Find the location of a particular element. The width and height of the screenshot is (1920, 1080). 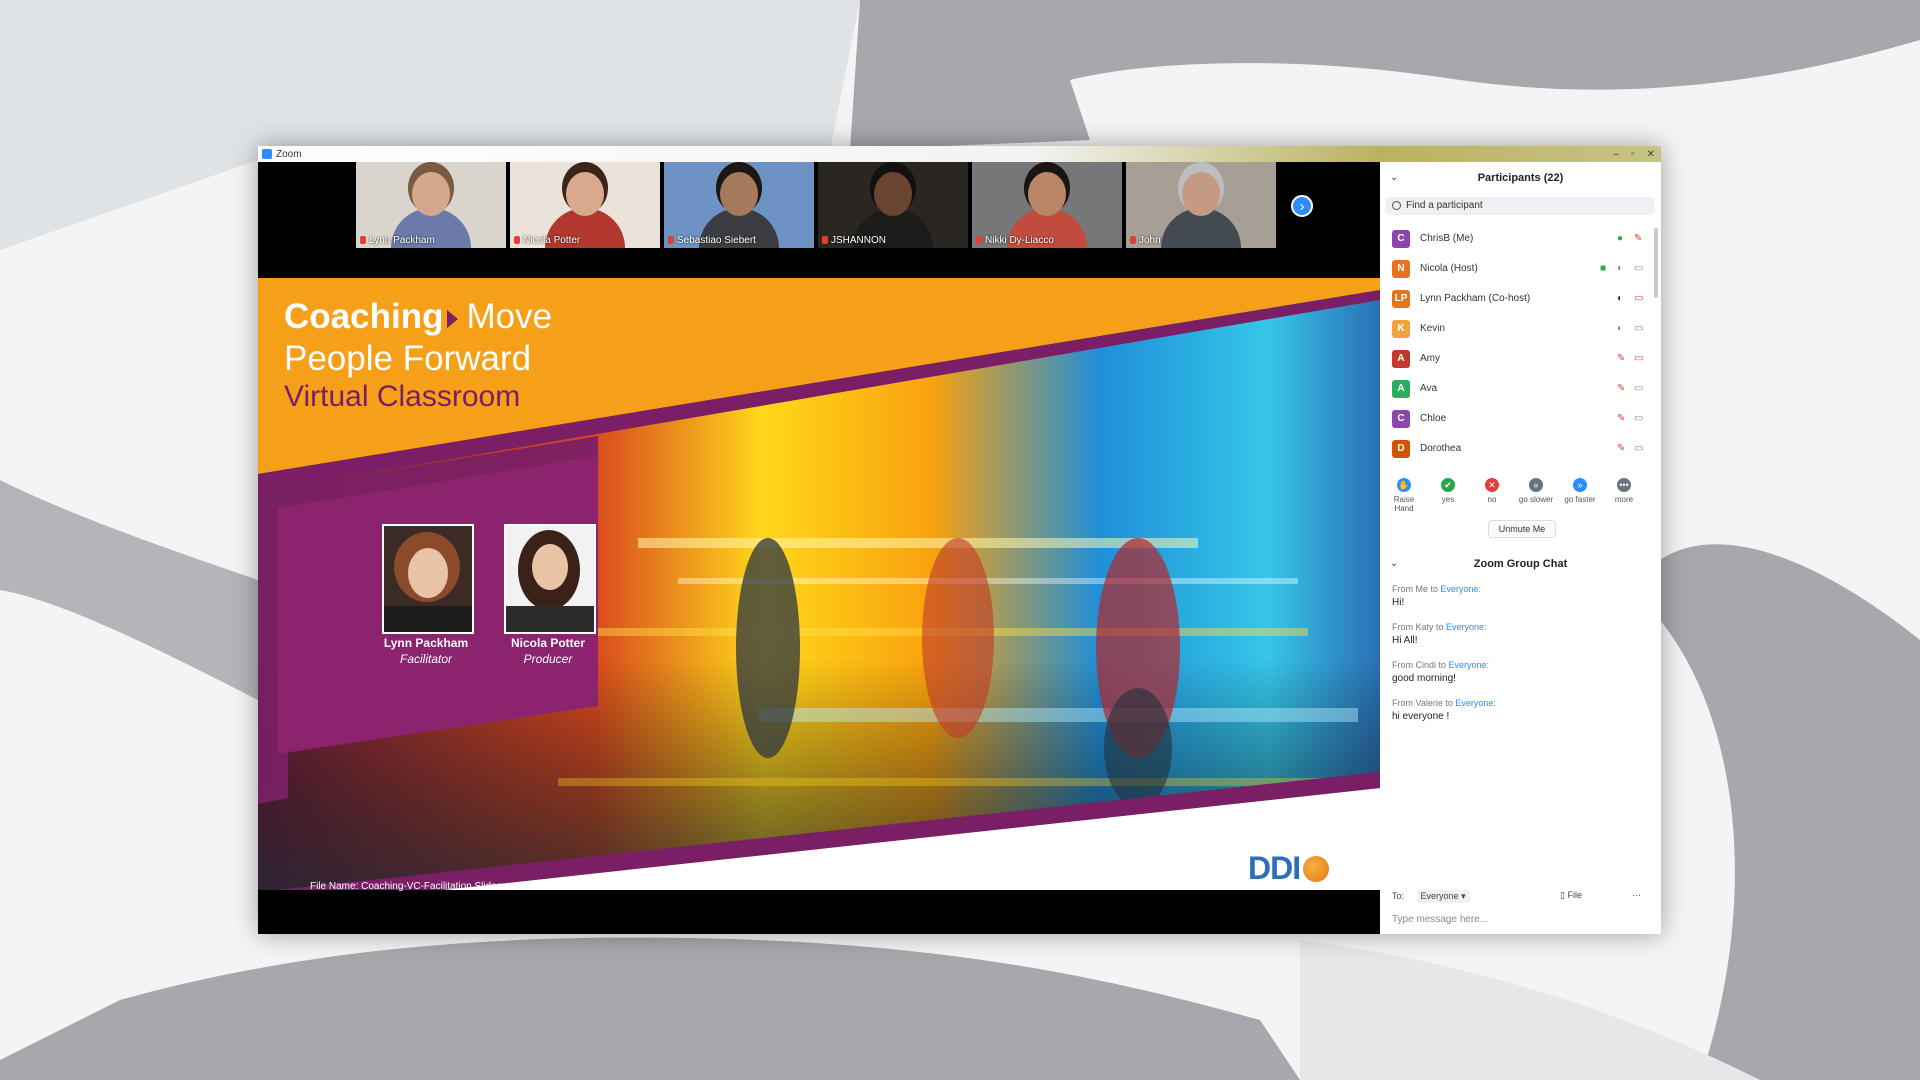

avatar: A is located at coordinates (1401, 389).